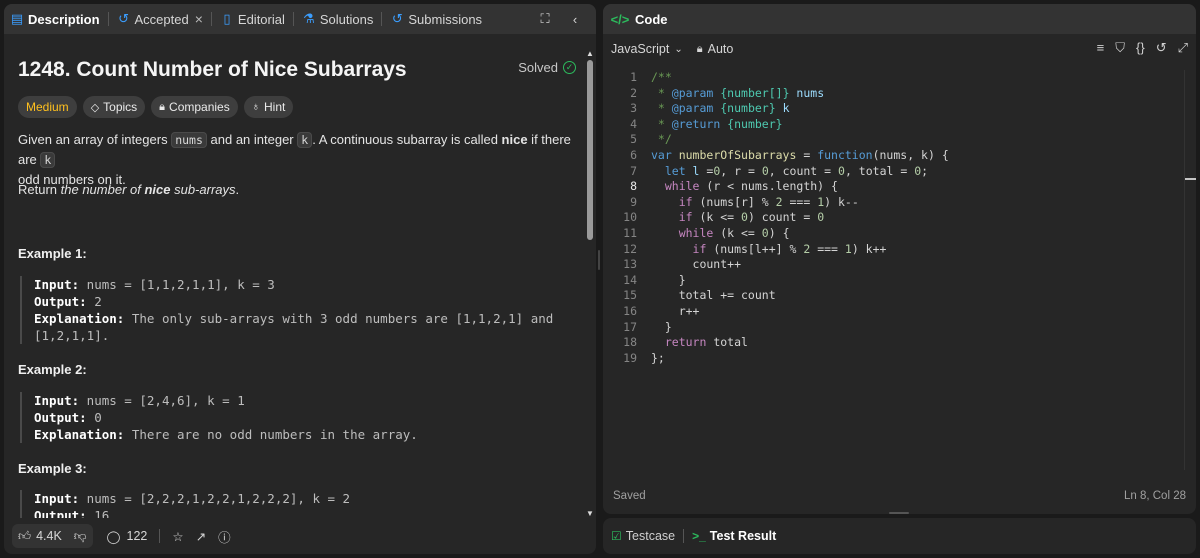 Image resolution: width=1200 pixels, height=558 pixels. I want to click on panel-resizer, so click(599, 260).